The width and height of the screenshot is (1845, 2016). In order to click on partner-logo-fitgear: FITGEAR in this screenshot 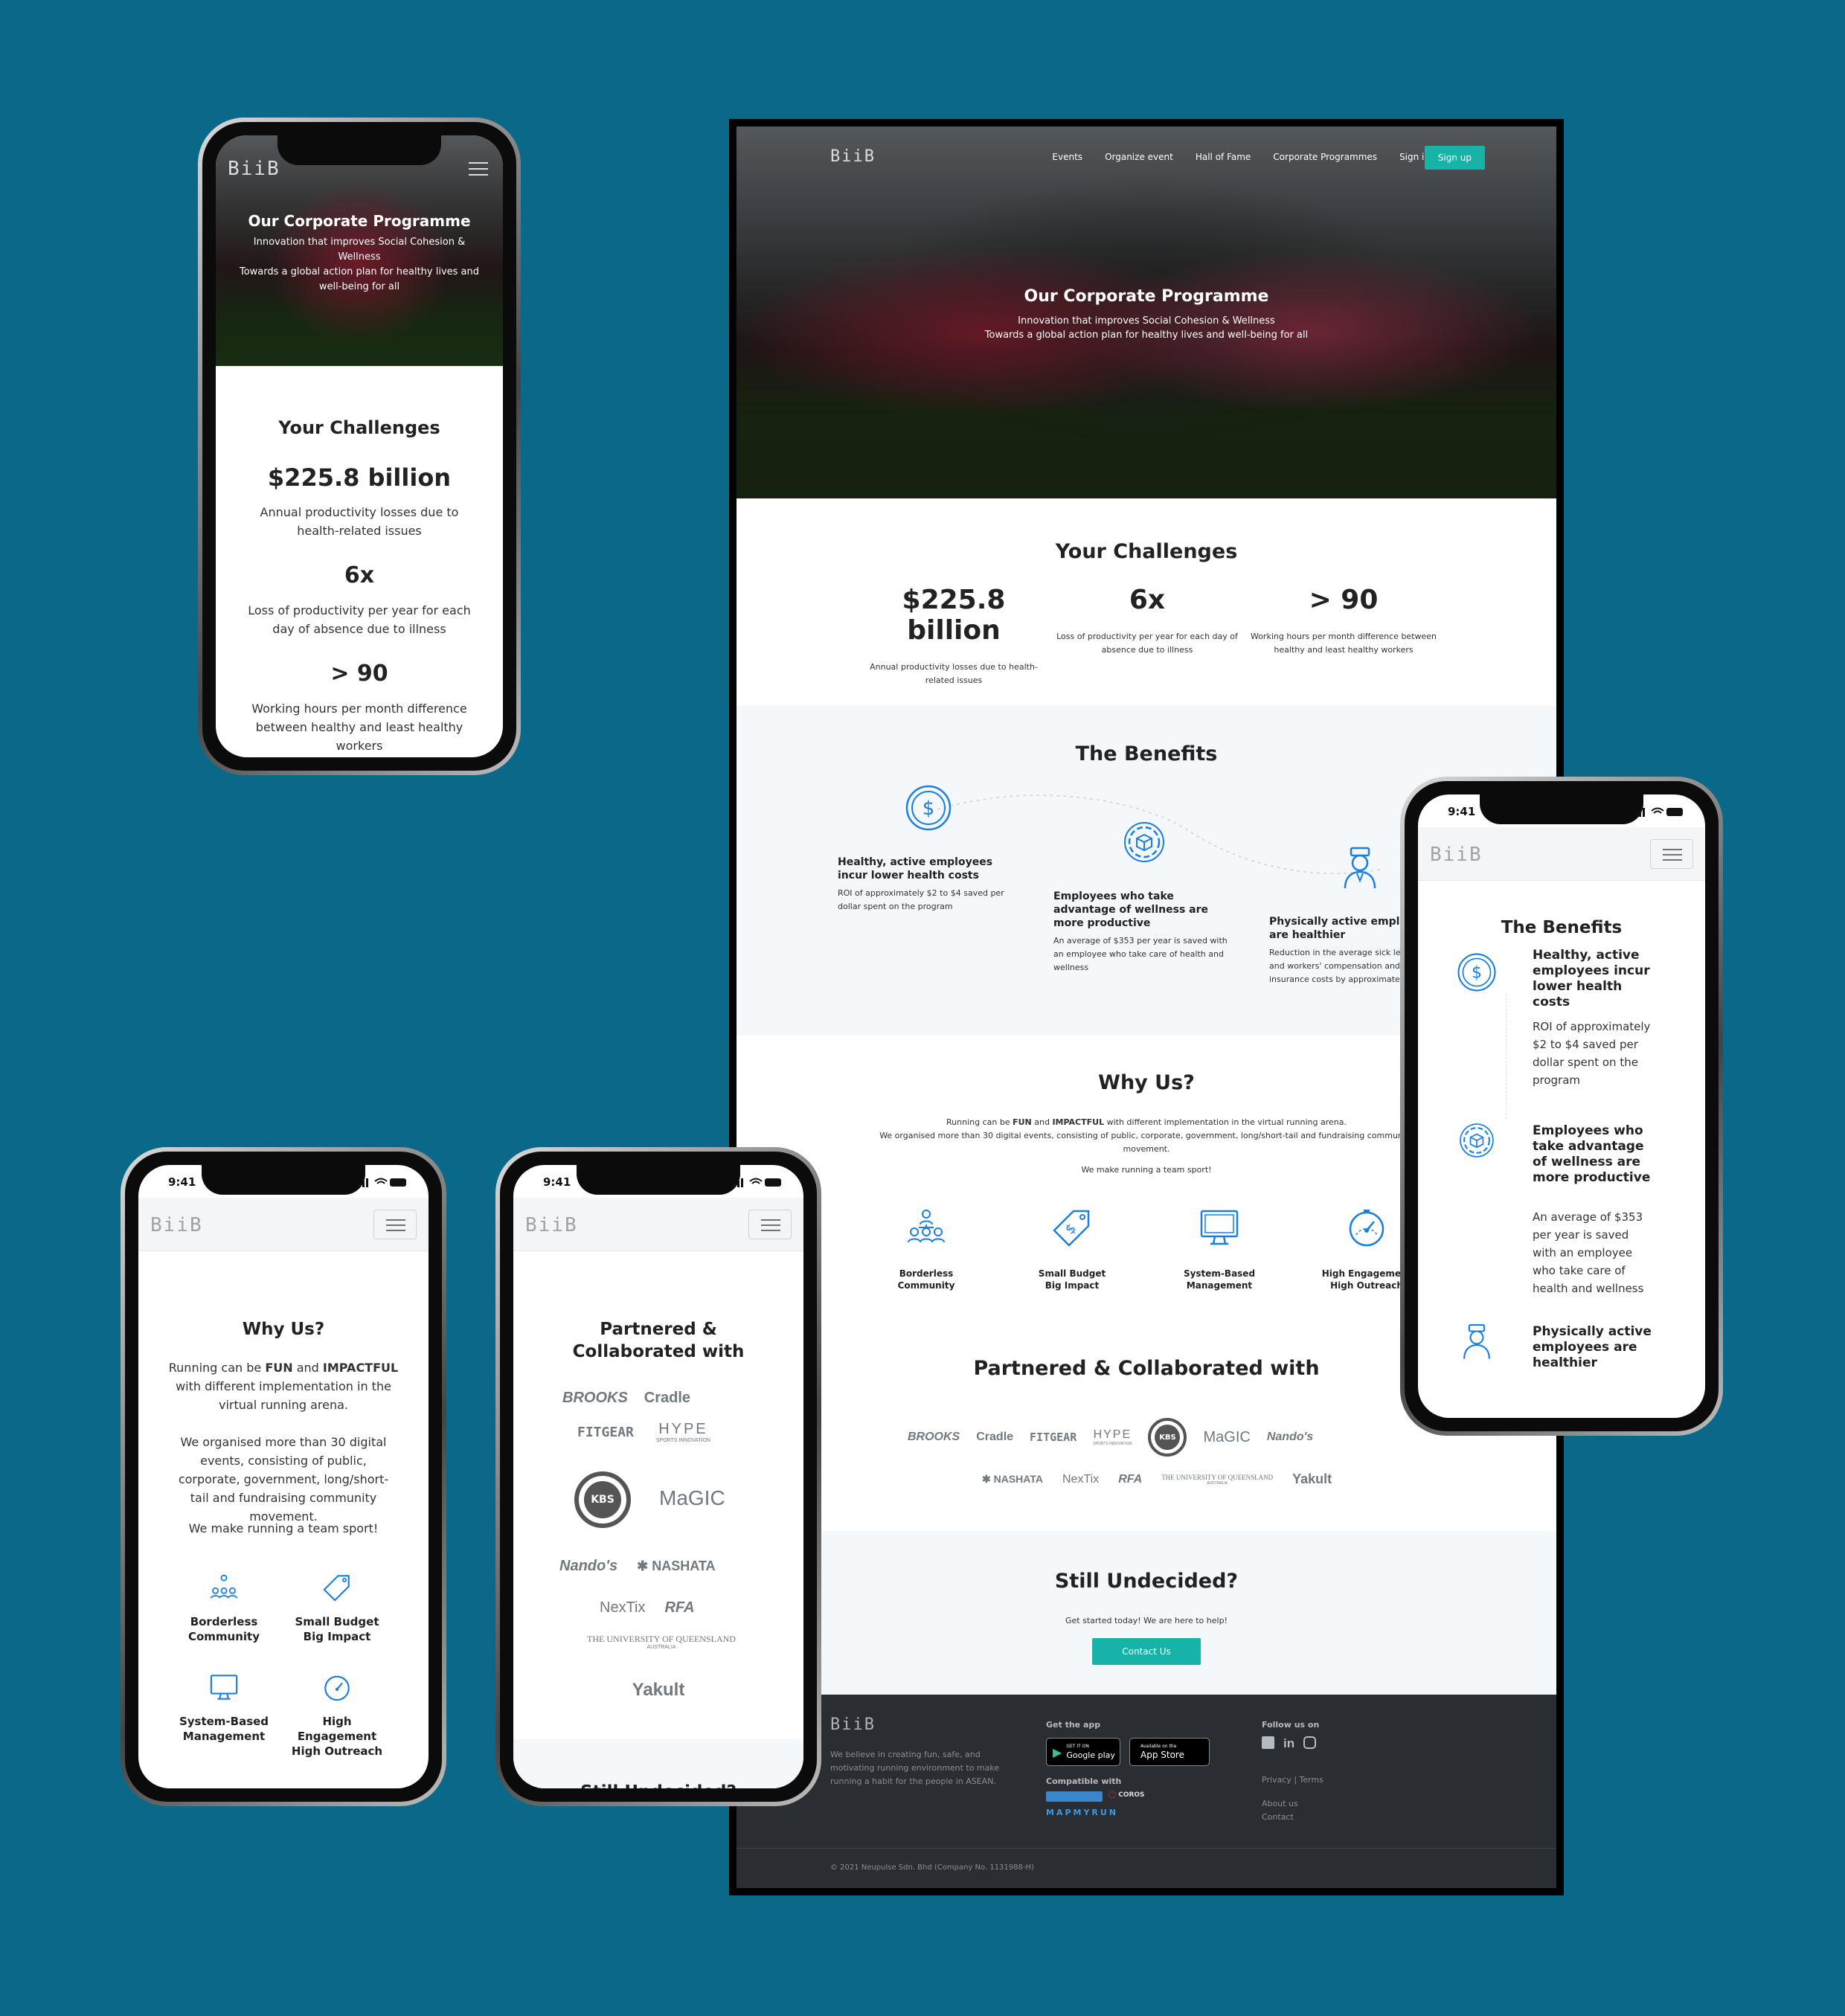, I will do `click(1053, 1438)`.